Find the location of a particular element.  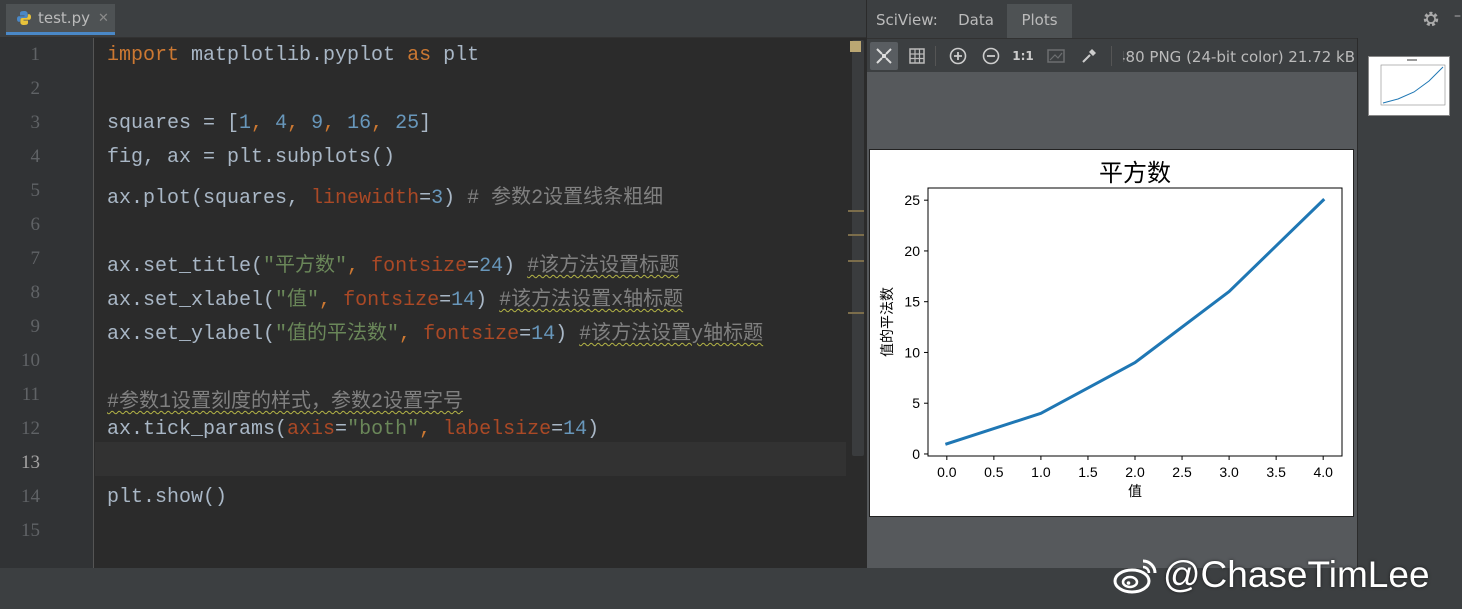

plot-thumbnails is located at coordinates (1409, 303).